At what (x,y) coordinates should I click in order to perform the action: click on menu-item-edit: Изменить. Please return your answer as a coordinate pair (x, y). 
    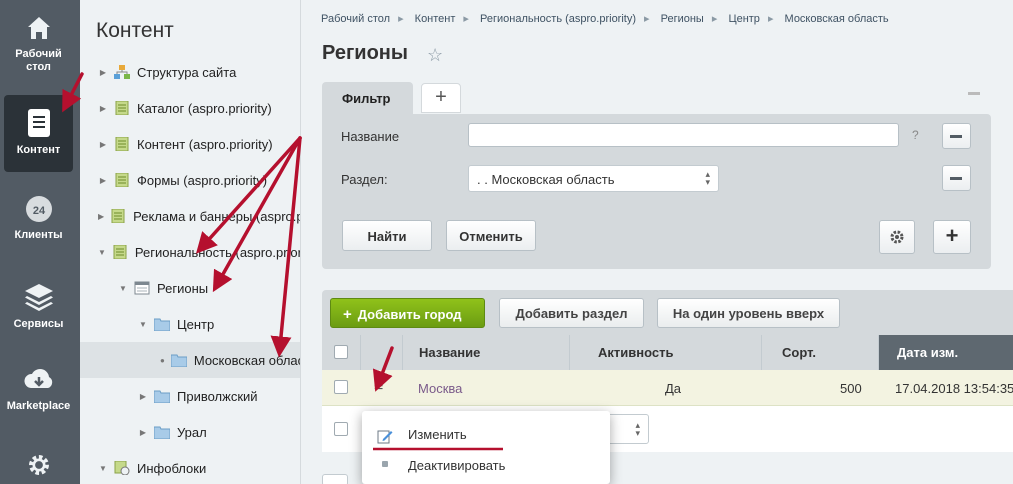
    Looking at the image, I should click on (486, 434).